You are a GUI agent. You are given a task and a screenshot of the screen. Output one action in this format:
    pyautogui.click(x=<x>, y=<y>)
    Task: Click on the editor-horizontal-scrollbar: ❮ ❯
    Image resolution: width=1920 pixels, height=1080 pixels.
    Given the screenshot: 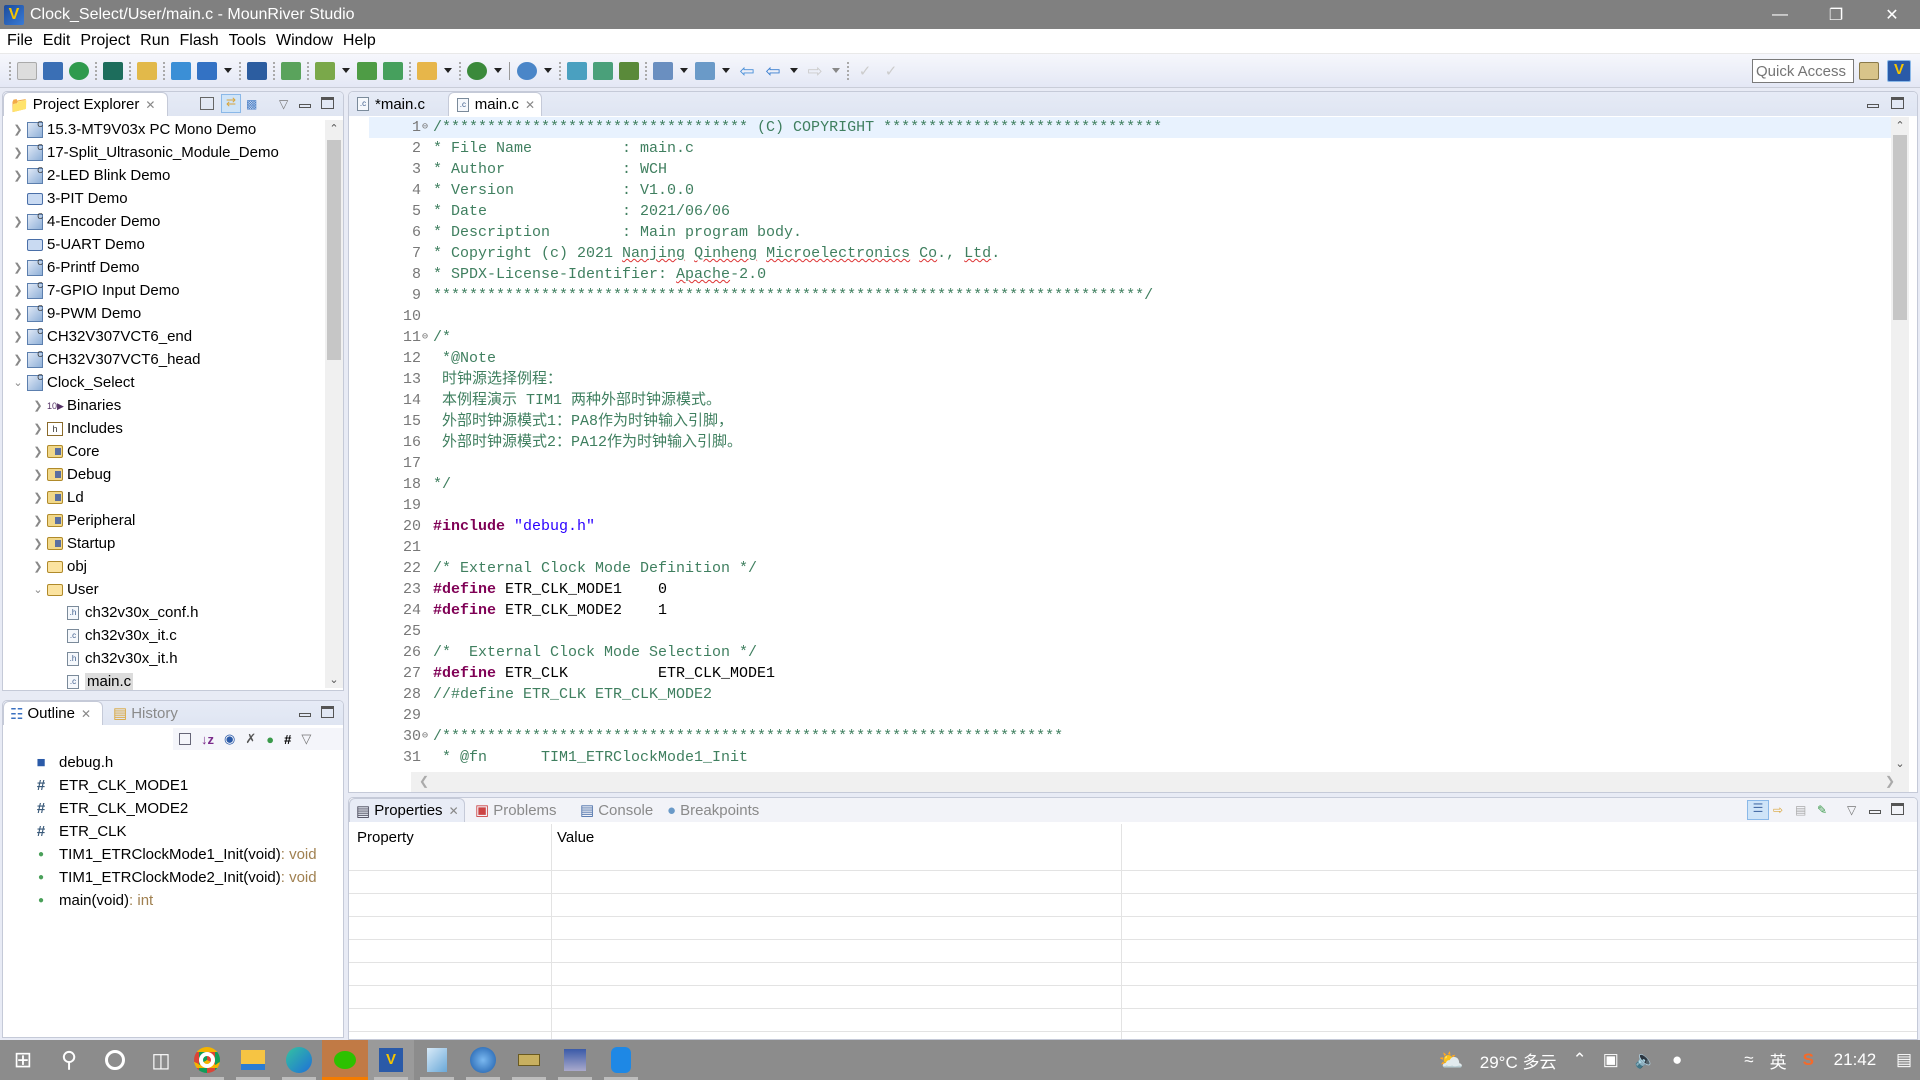 What is the action you would take?
    pyautogui.click(x=1160, y=782)
    